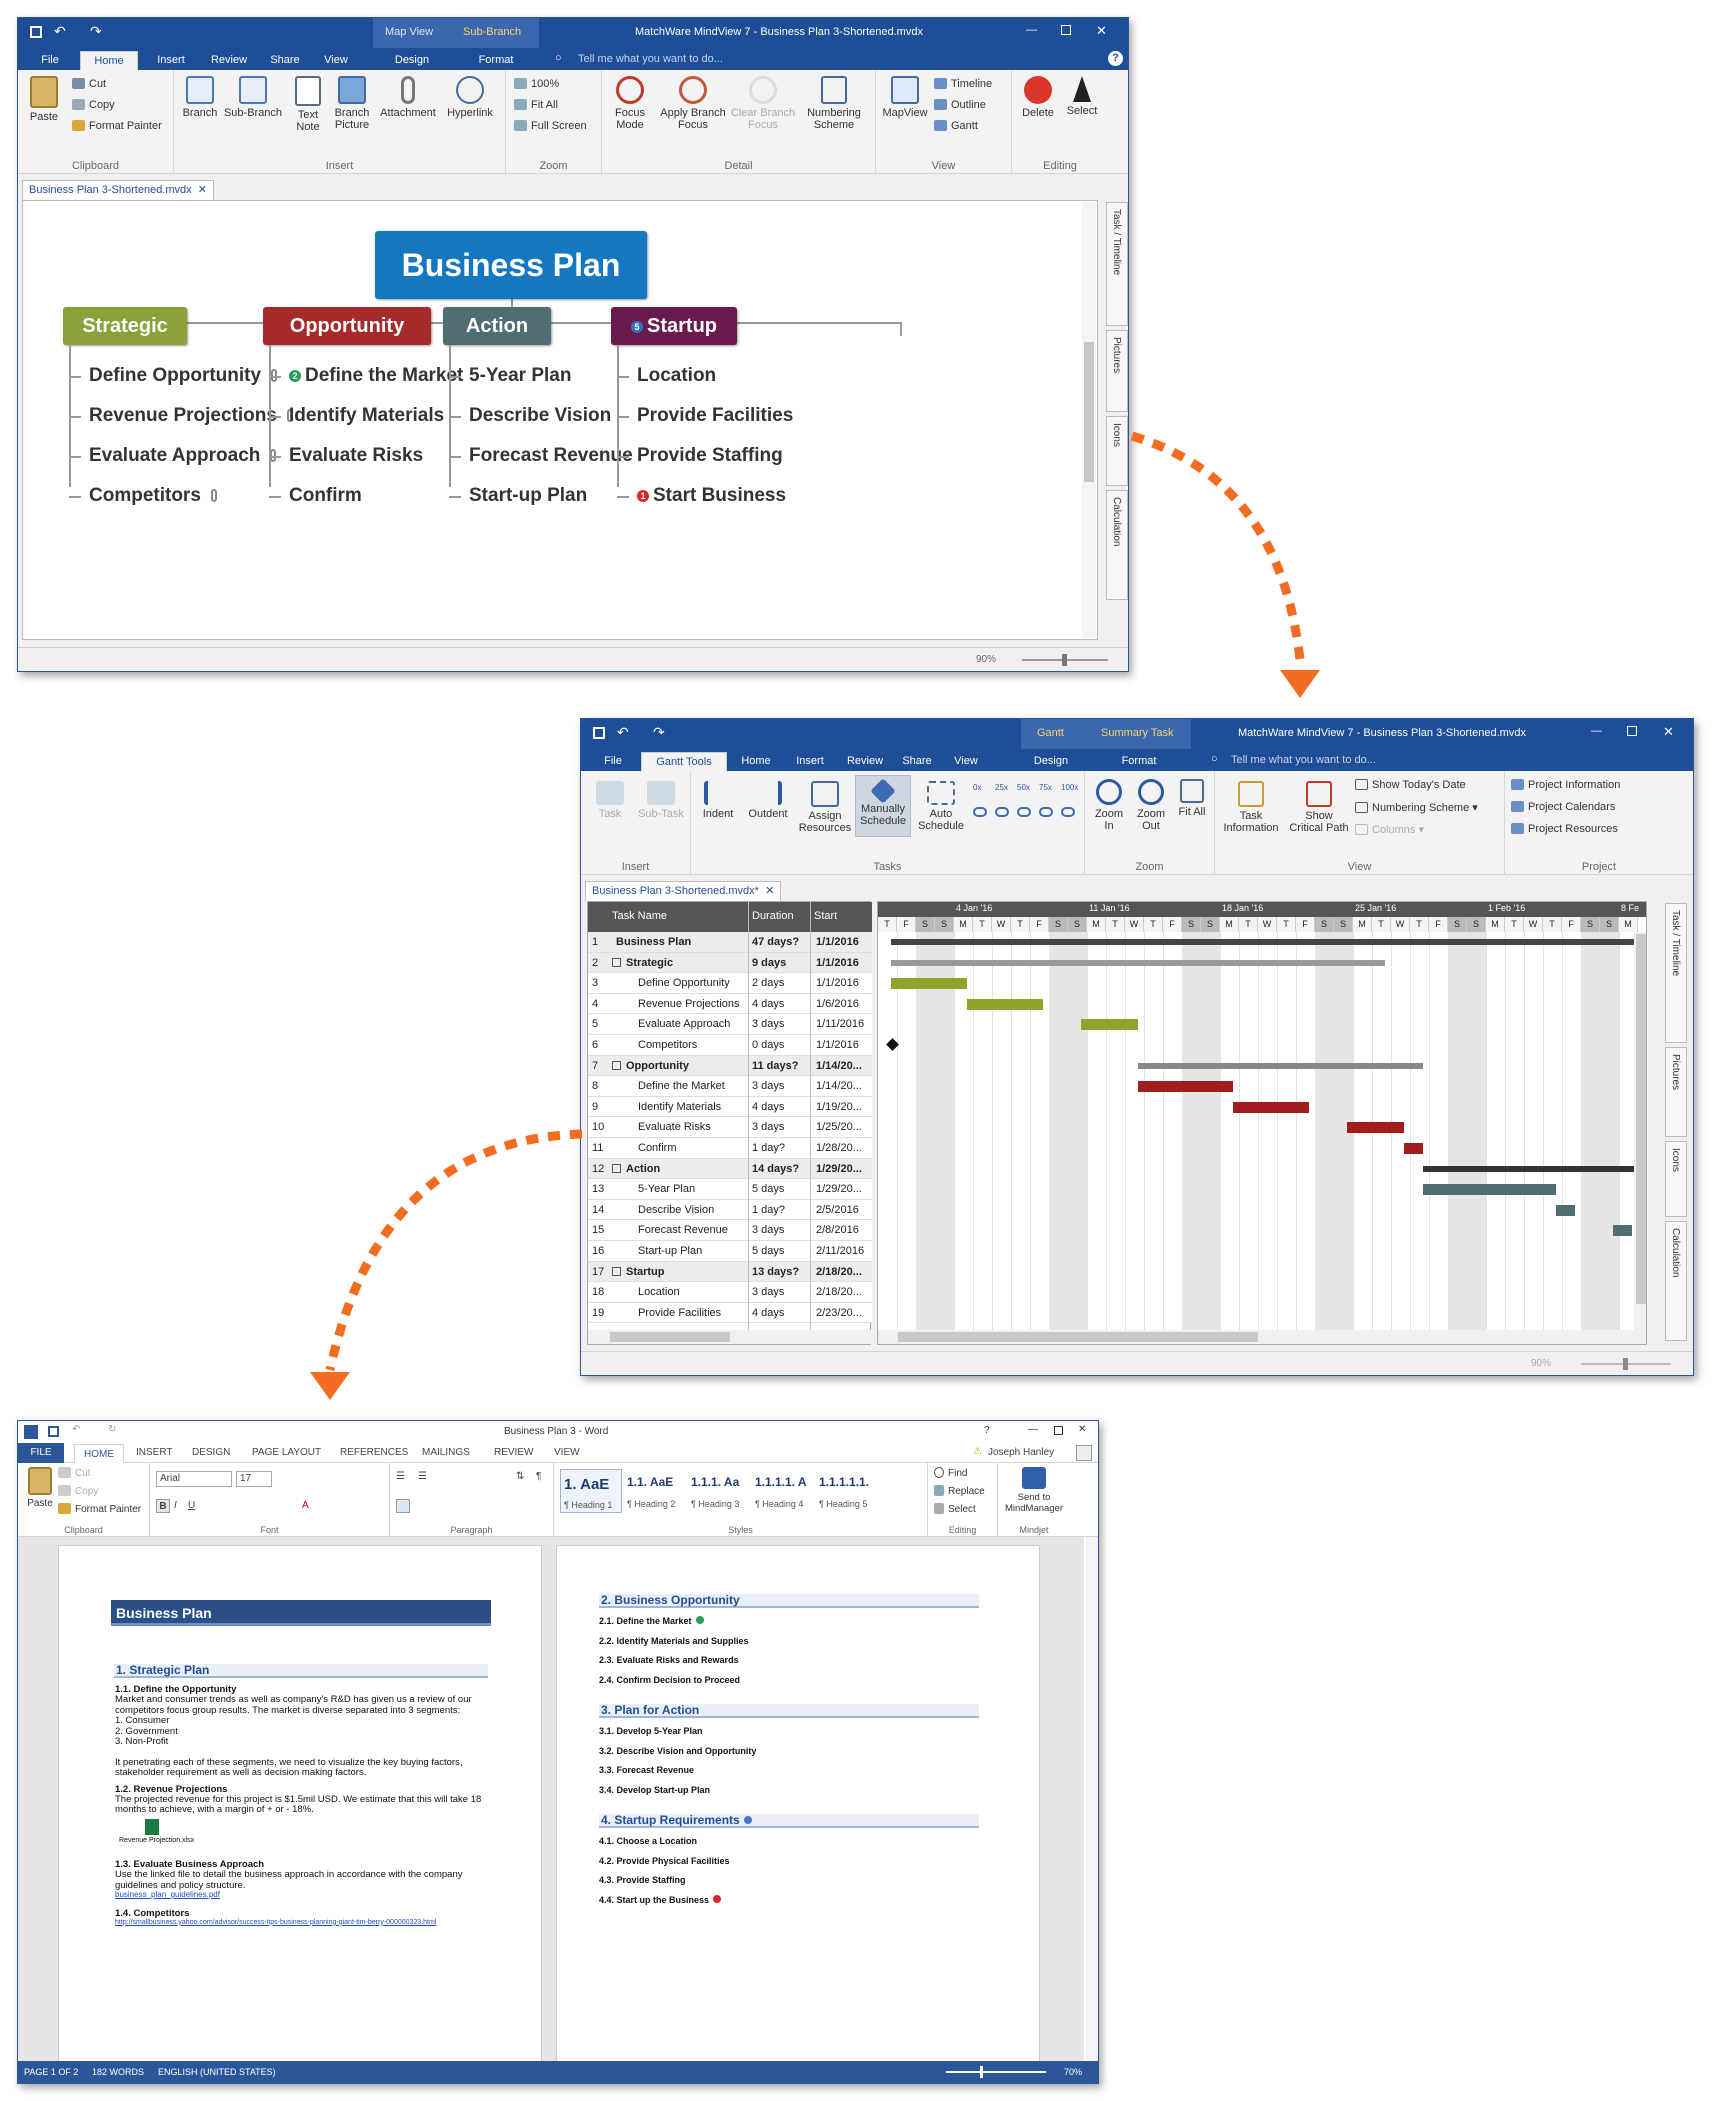 This screenshot has width=1719, height=2101. Describe the element at coordinates (1084, 1453) in the screenshot. I see `avatar` at that location.